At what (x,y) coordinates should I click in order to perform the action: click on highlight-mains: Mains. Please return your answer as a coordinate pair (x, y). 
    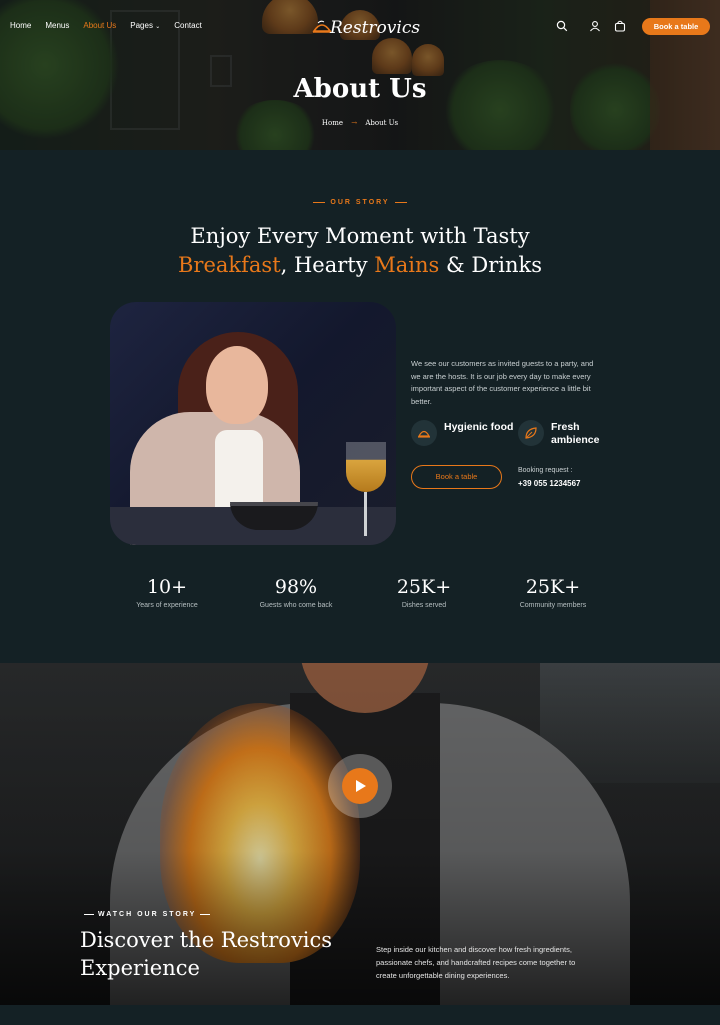
    Looking at the image, I should click on (407, 265).